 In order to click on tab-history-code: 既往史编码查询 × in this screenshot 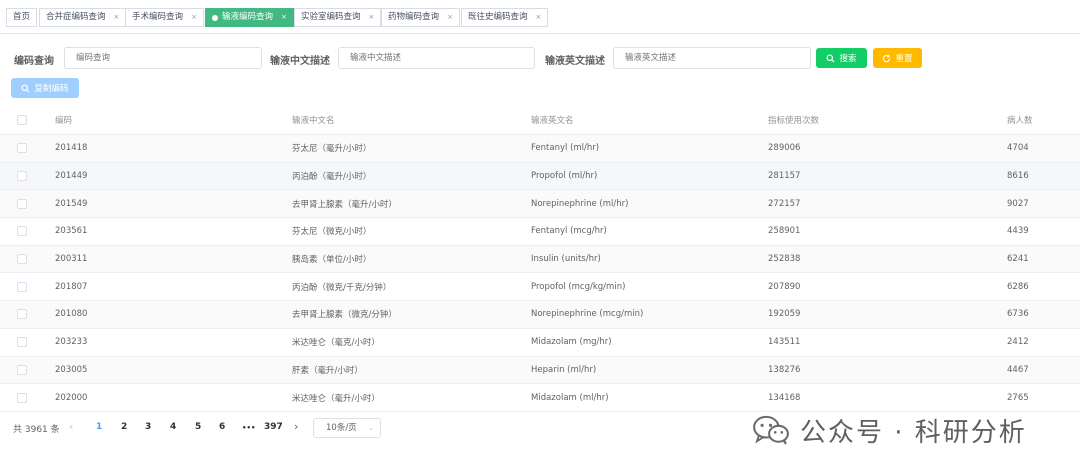, I will do `click(505, 17)`.